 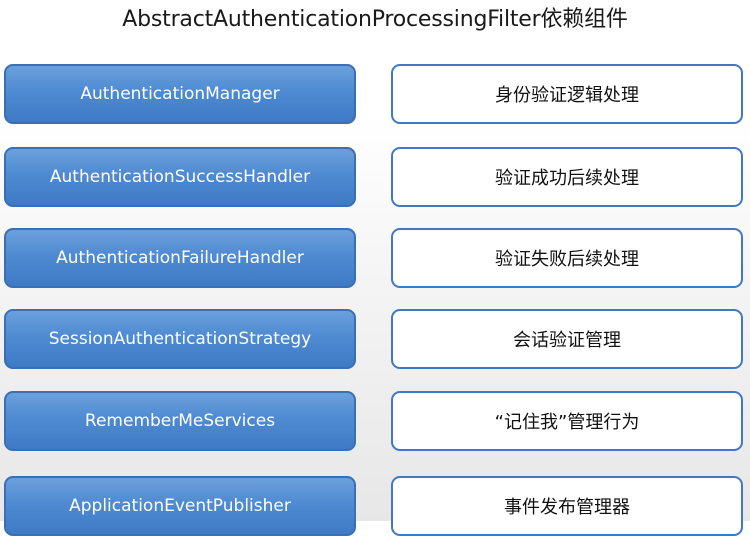 I want to click on row-remember-me-services: RememberMeServices “记住我”管理行为, so click(x=375, y=423).